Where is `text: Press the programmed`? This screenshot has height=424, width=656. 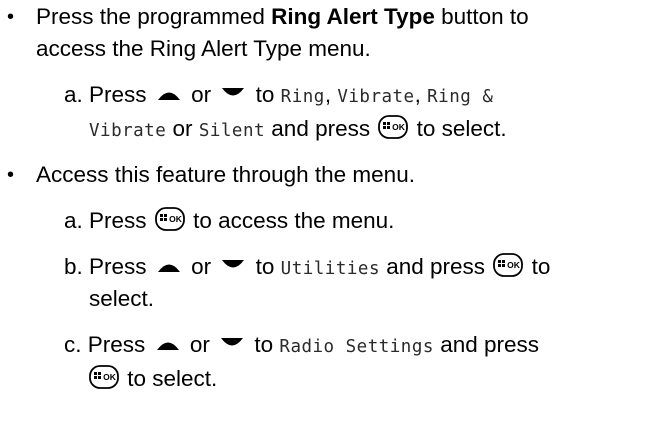 text: Press the programmed is located at coordinates (154, 16).